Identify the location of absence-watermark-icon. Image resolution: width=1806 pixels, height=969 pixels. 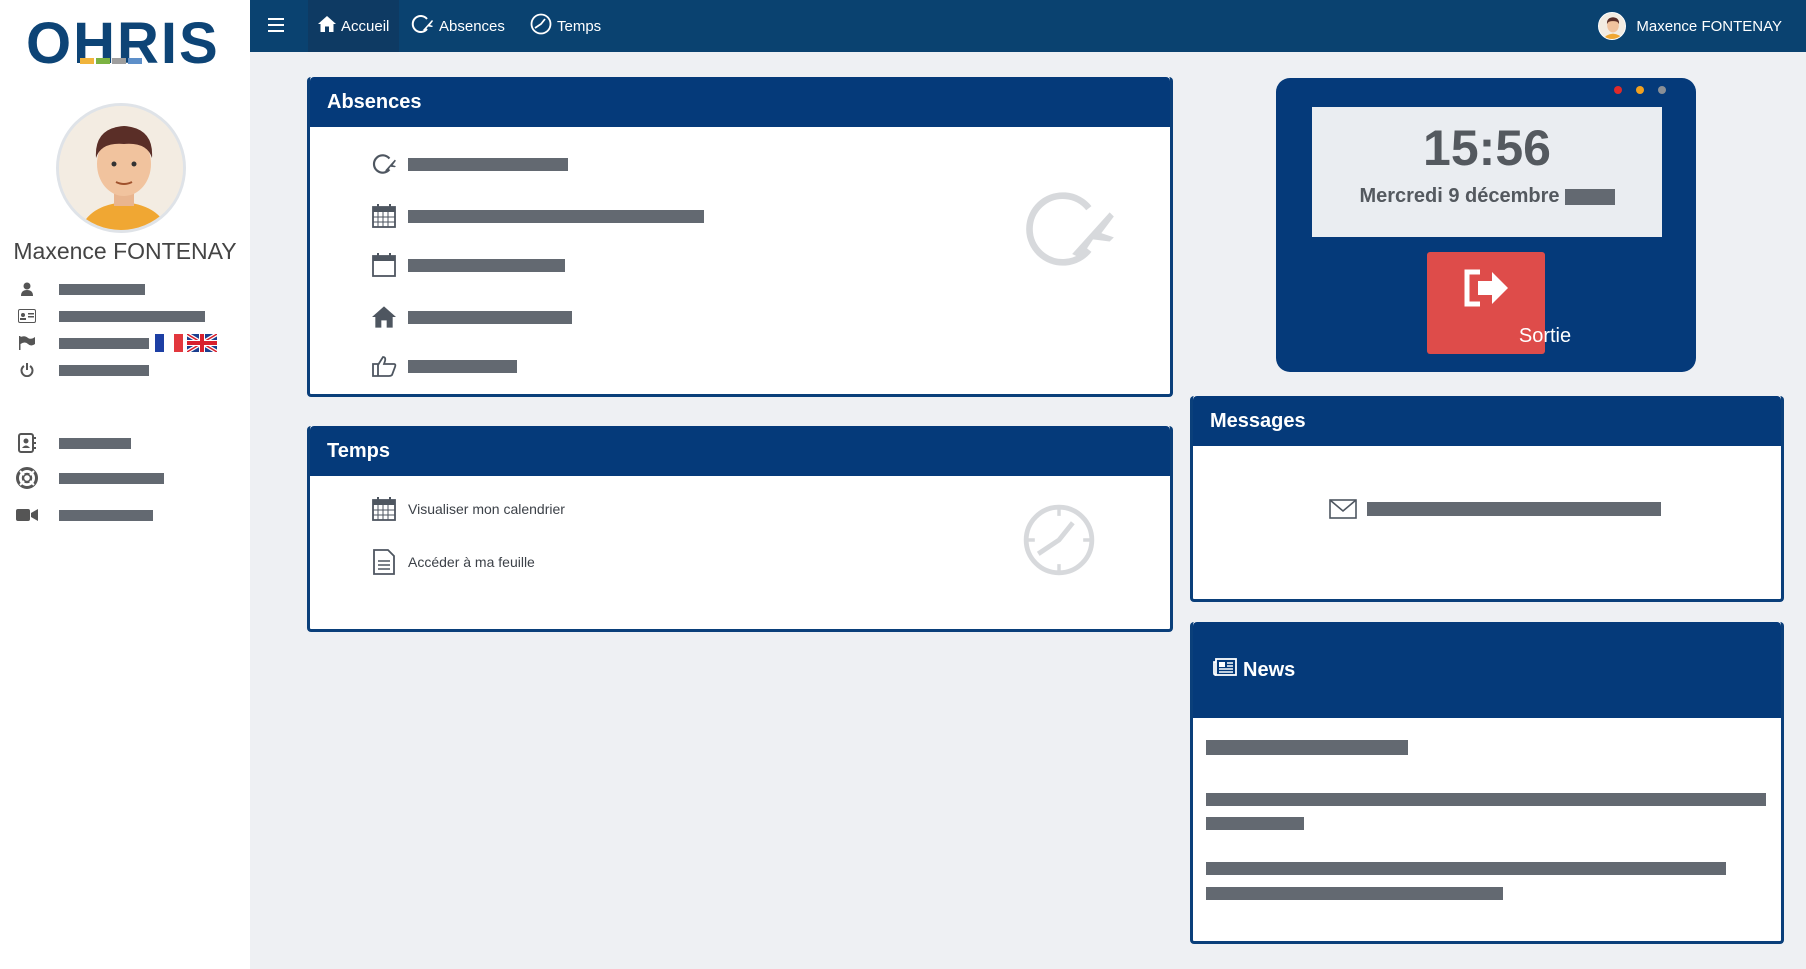
(1068, 231).